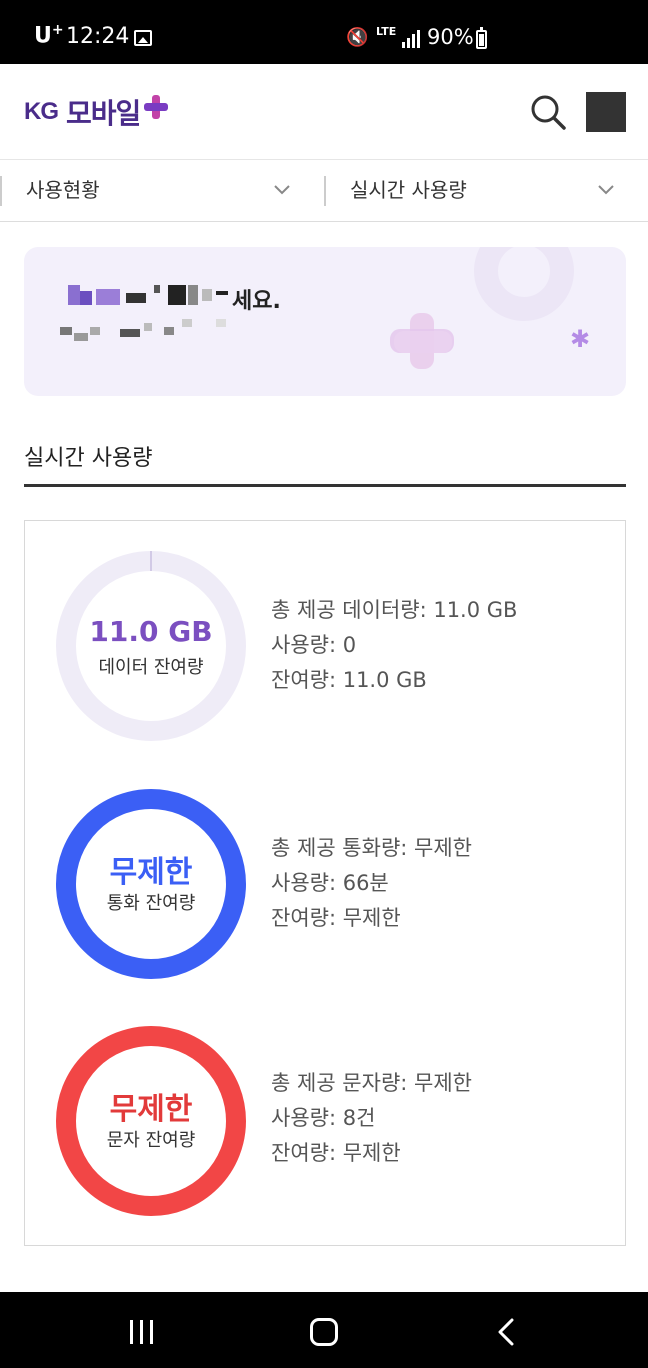  Describe the element at coordinates (357, 37) in the screenshot. I see `mute-icon: 🔇` at that location.